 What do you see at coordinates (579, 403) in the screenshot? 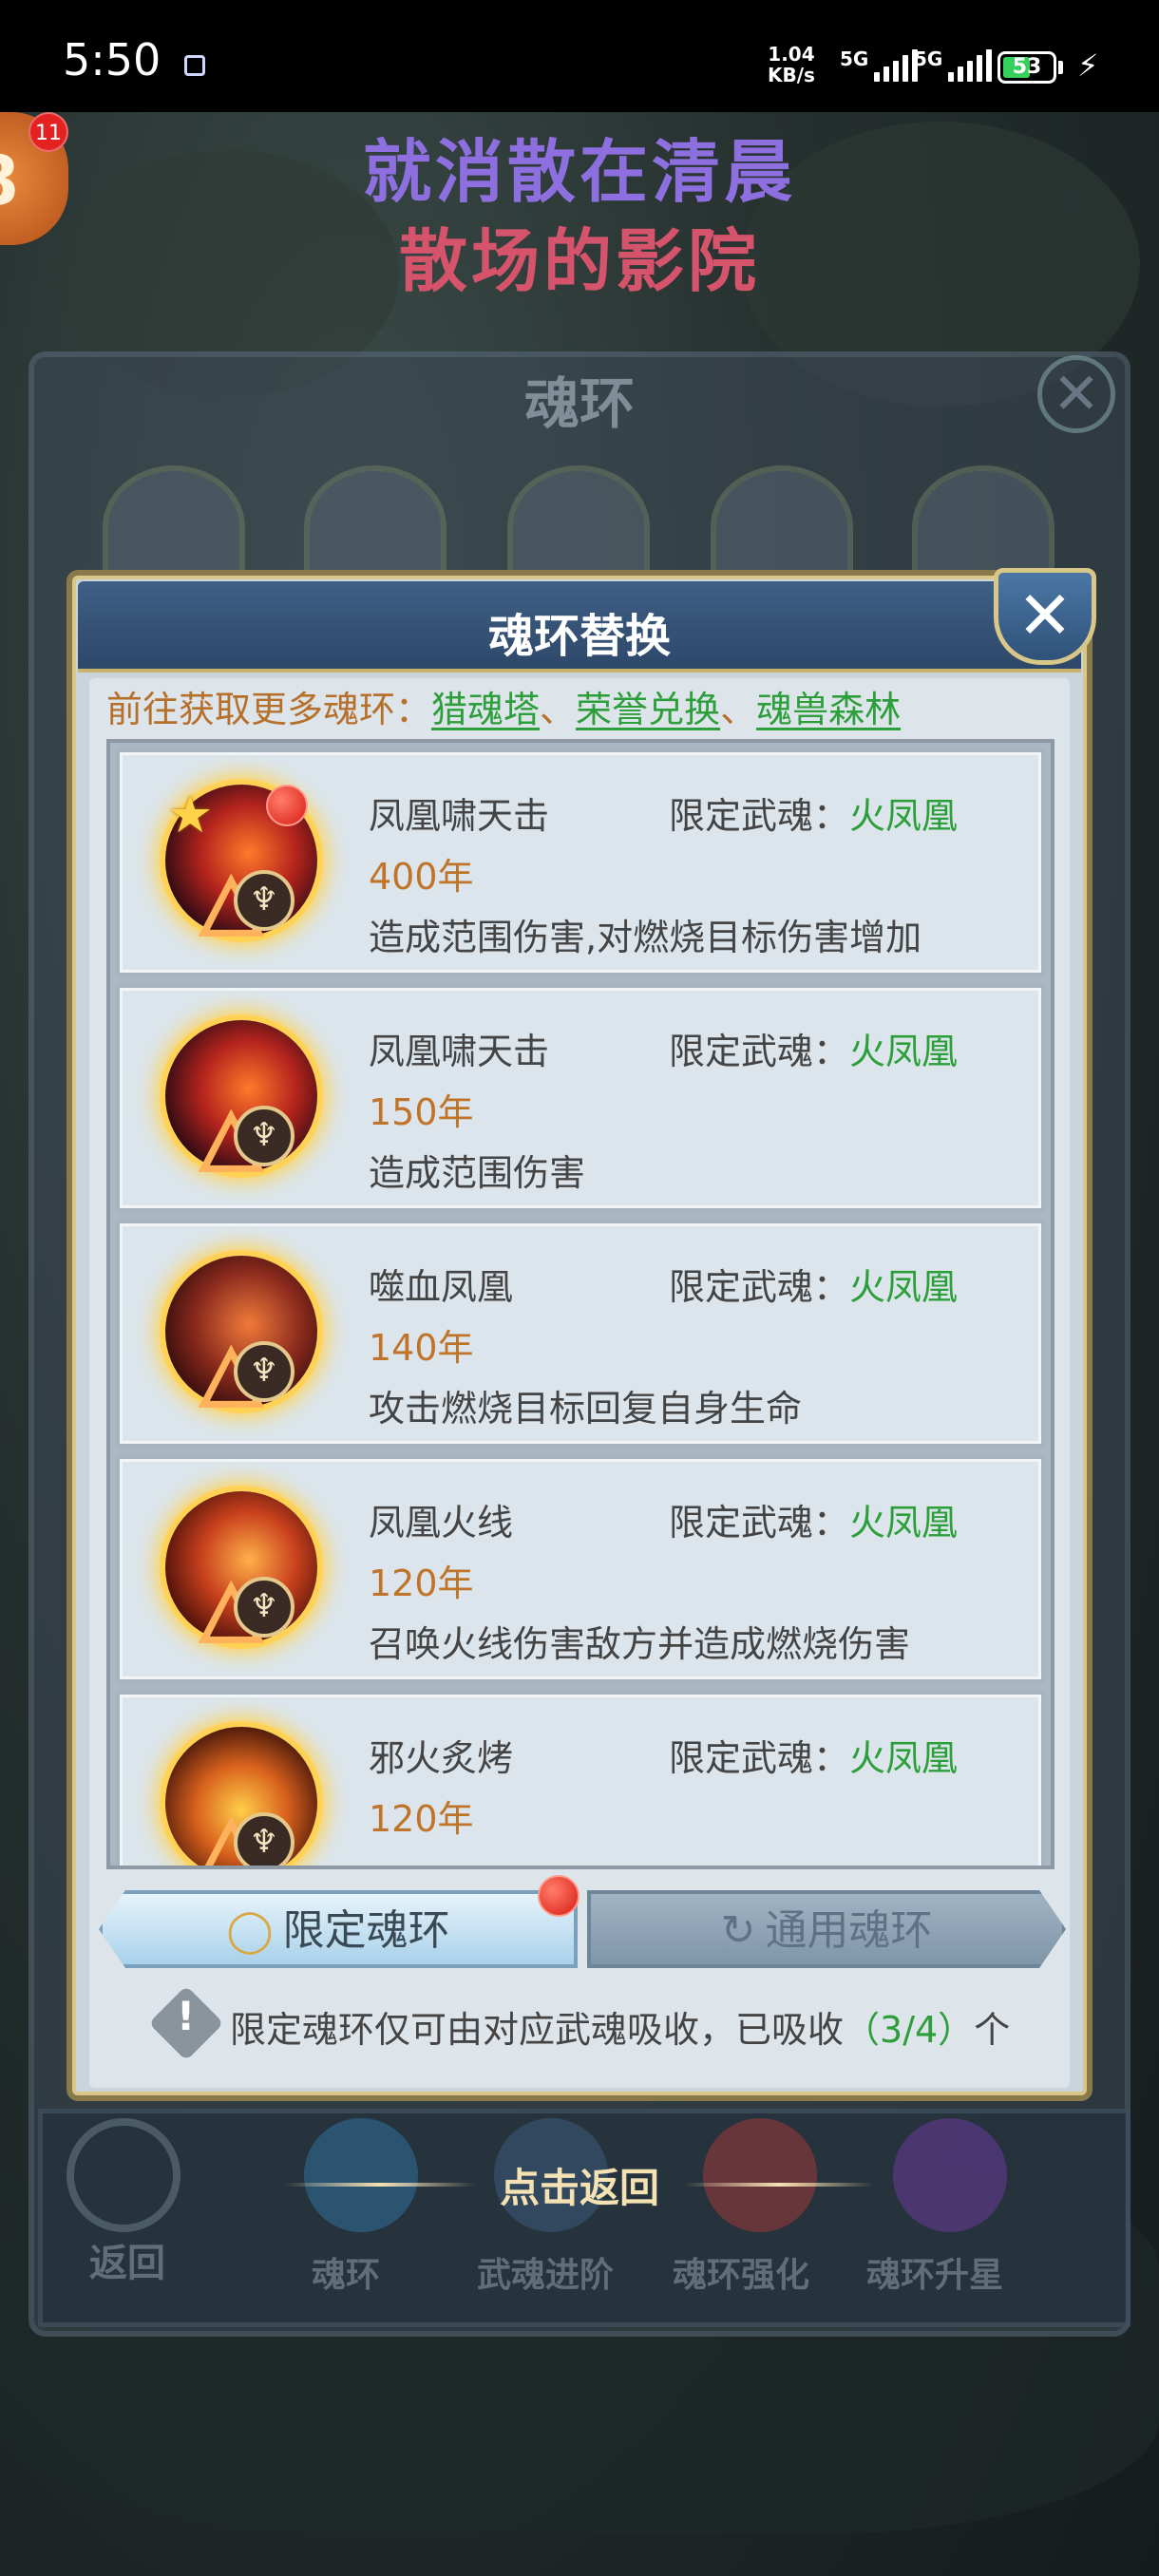
I see `soul-ring-panel-title: 魂环` at bounding box center [579, 403].